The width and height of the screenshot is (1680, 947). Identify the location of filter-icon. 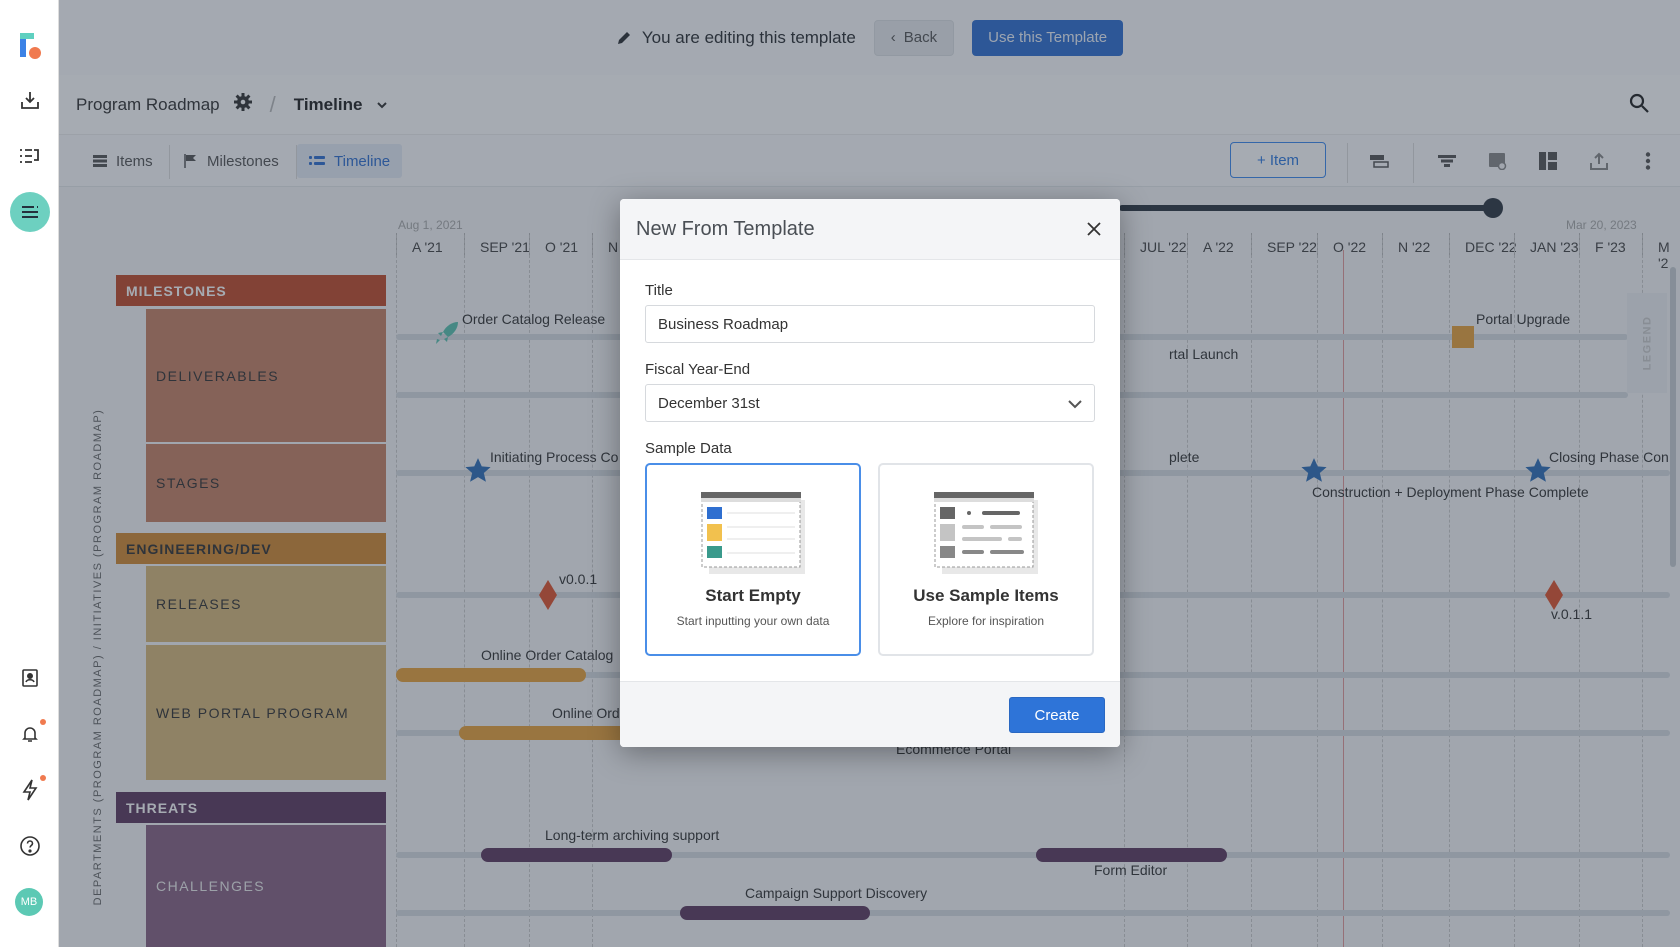
(1447, 161).